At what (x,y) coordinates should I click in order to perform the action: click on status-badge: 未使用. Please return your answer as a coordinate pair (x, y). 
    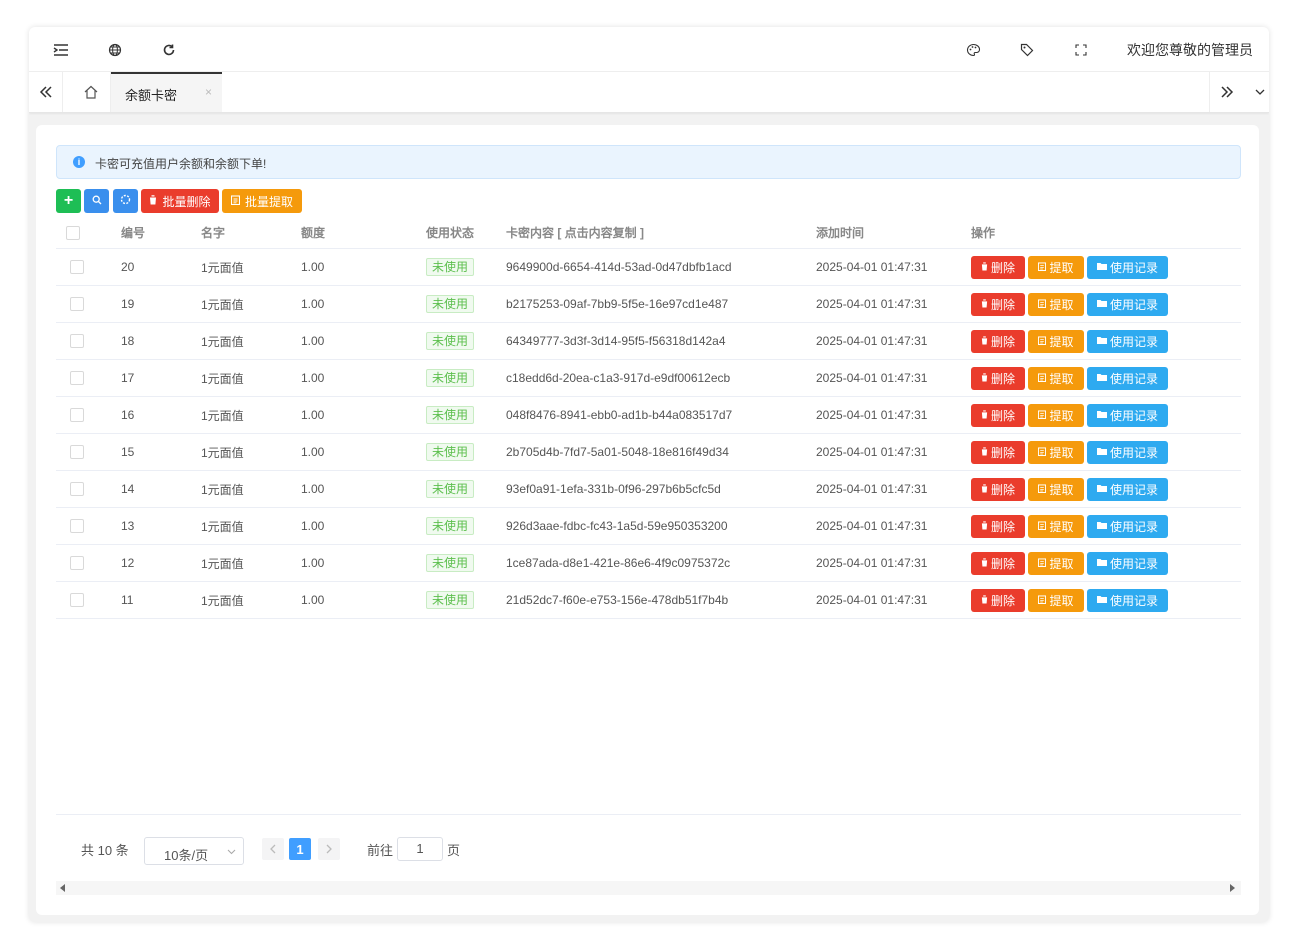
    Looking at the image, I should click on (450, 489).